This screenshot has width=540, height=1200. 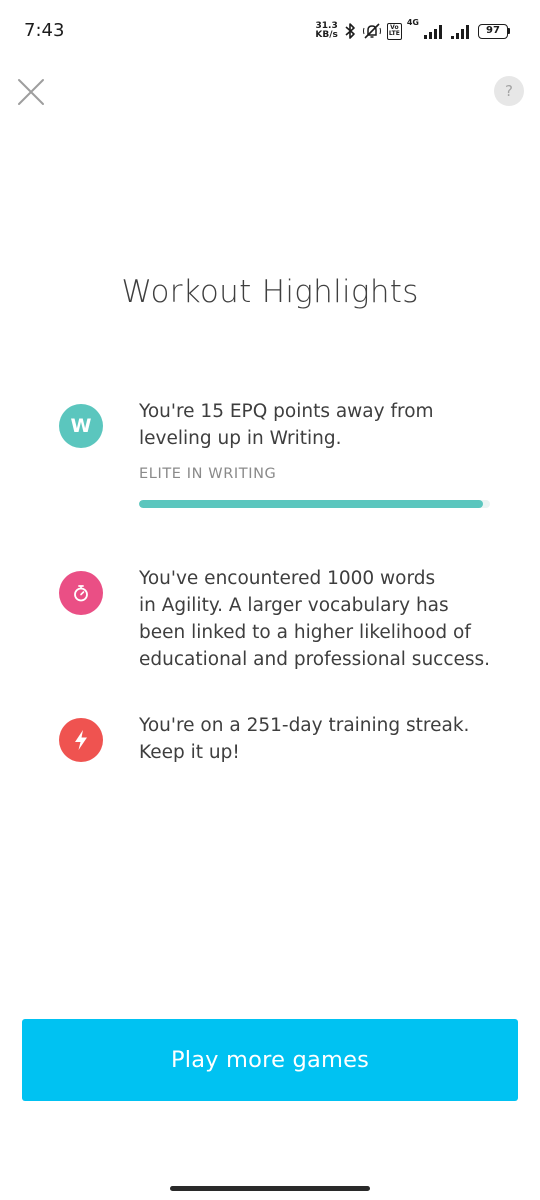 I want to click on stopwatch-icon, so click(x=81, y=593).